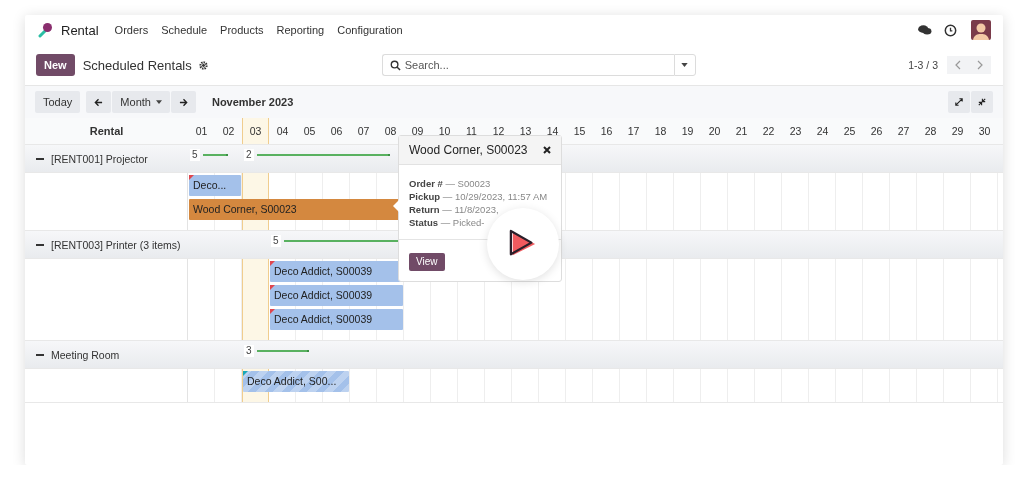 The image size is (1024, 495). What do you see at coordinates (795, 131) in the screenshot?
I see `day-header: 23` at bounding box center [795, 131].